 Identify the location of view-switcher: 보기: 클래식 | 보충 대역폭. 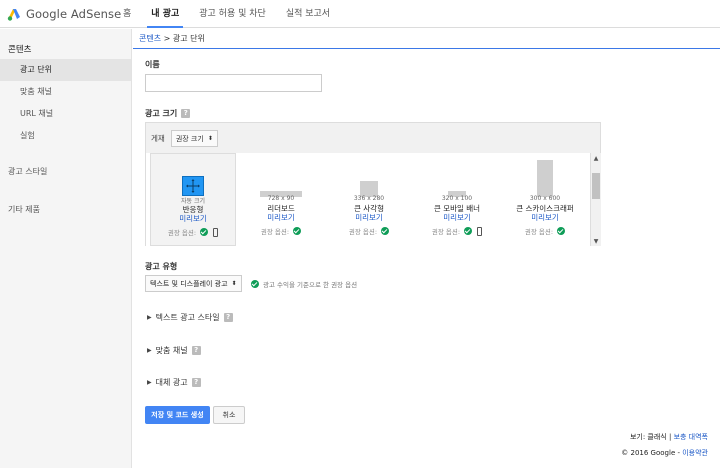
(669, 437).